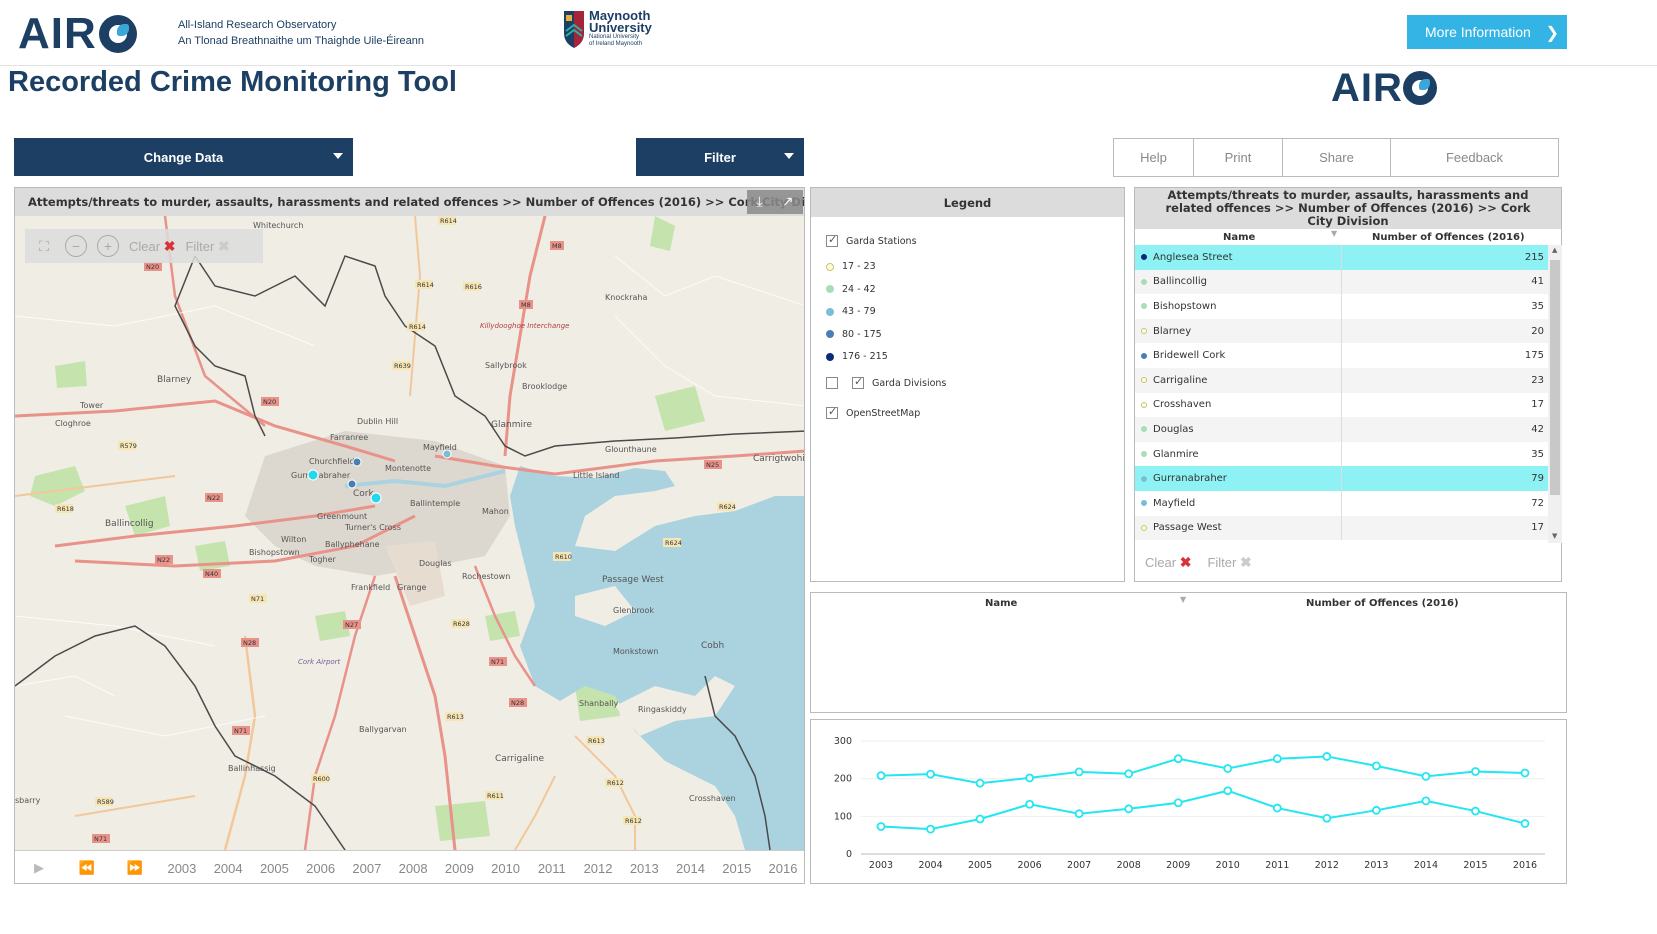 This screenshot has height=934, width=1657. I want to click on play-icon: ▶, so click(39, 868).